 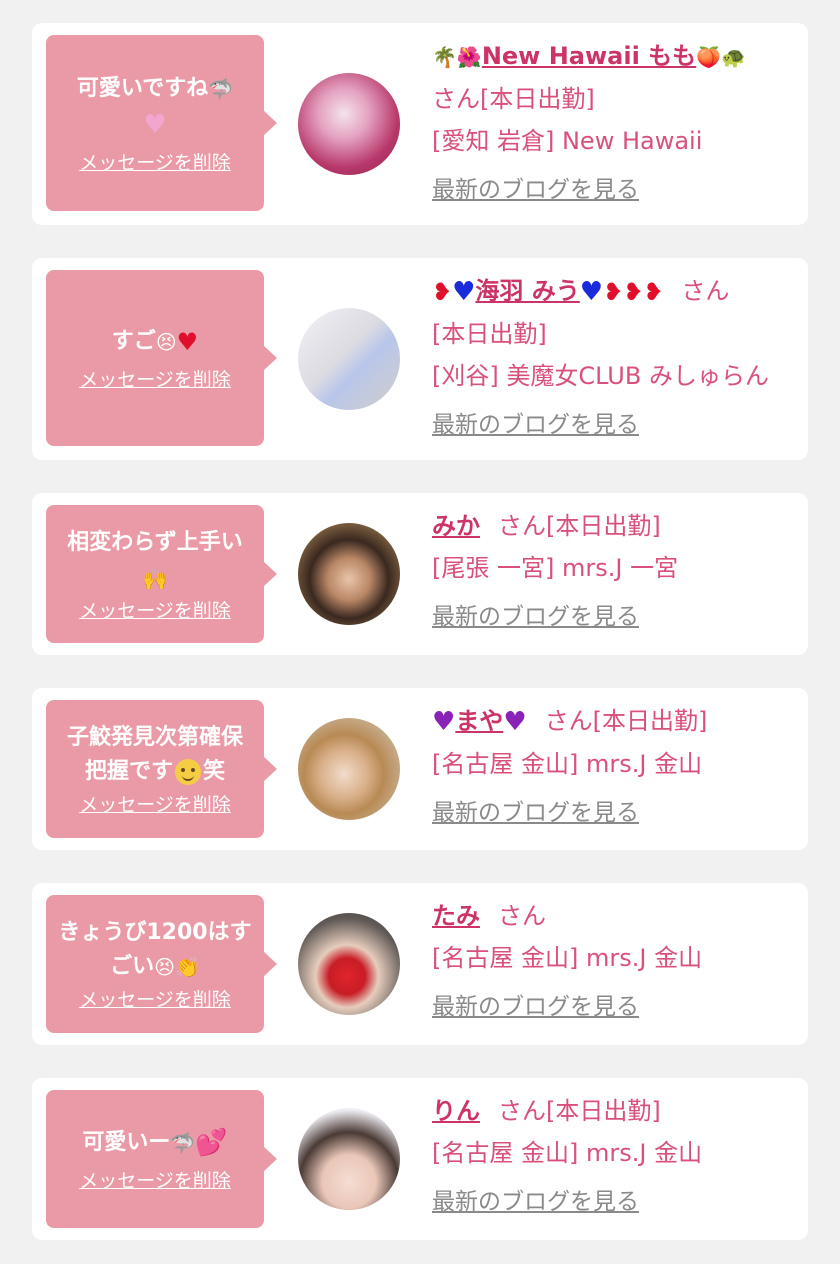 What do you see at coordinates (211, 1143) in the screenshot?
I see `two-hearts-icon: 💕` at bounding box center [211, 1143].